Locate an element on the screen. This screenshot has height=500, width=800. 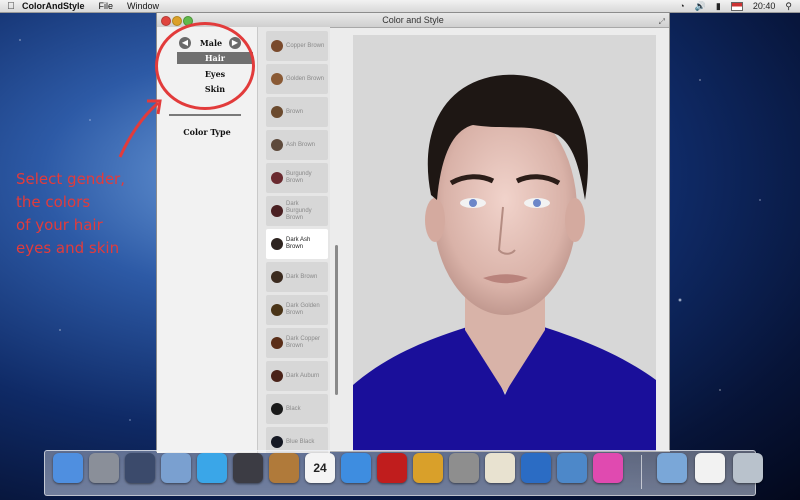
word-icon is located at coordinates (536, 468).